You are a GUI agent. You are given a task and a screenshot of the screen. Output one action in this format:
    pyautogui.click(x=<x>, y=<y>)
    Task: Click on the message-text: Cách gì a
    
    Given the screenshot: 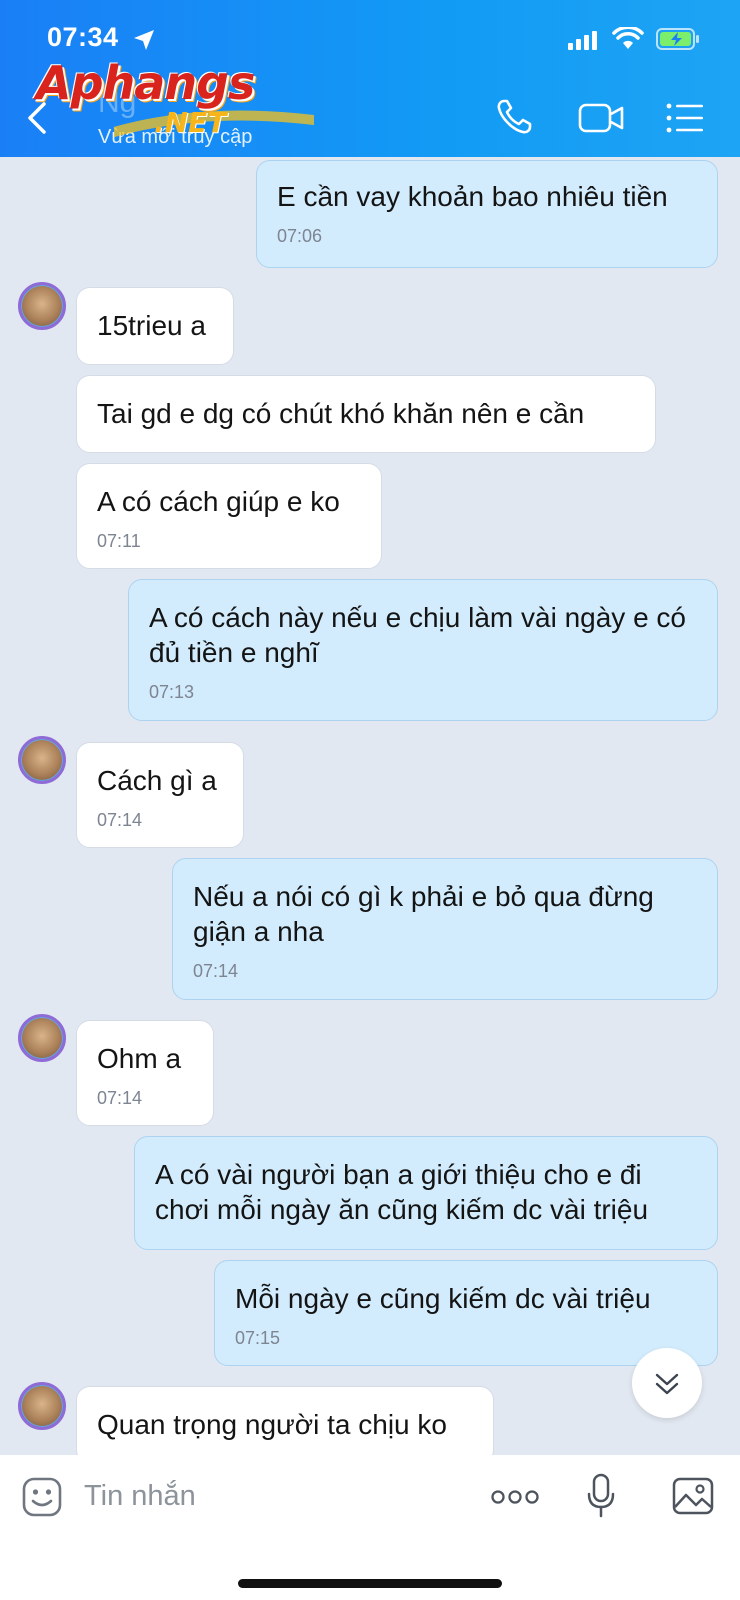 What is the action you would take?
    pyautogui.click(x=157, y=780)
    